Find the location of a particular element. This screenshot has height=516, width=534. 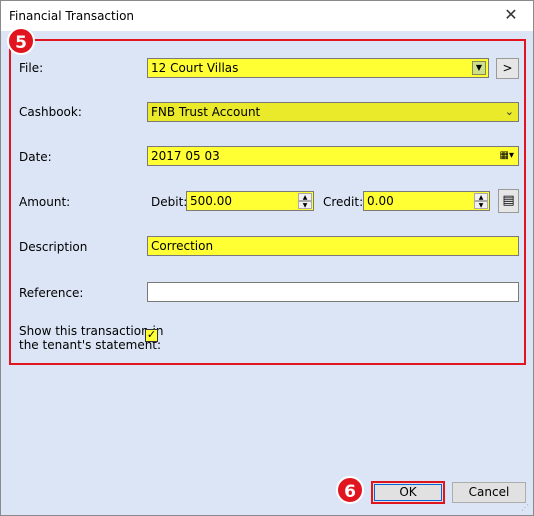

cashbook-dropdown: FNB Trust Account ⌄ is located at coordinates (333, 112).